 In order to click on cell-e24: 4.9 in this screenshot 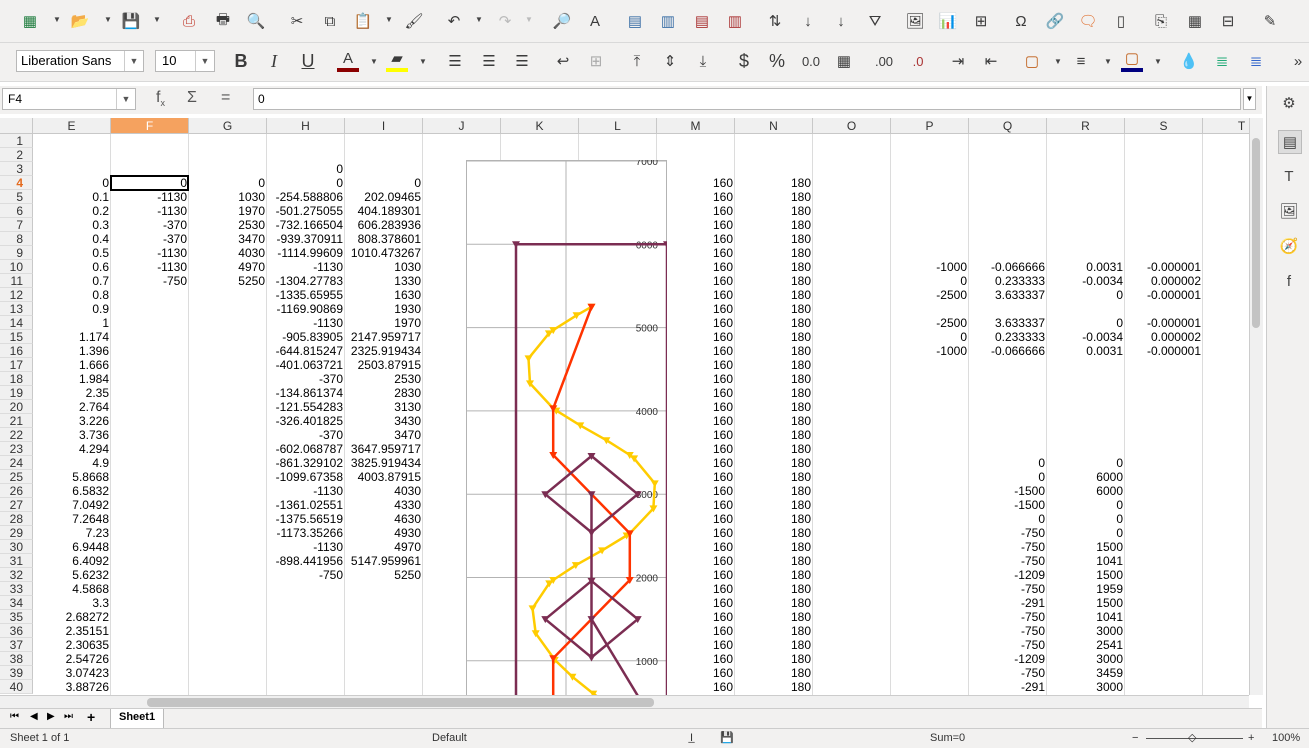, I will do `click(71, 463)`.